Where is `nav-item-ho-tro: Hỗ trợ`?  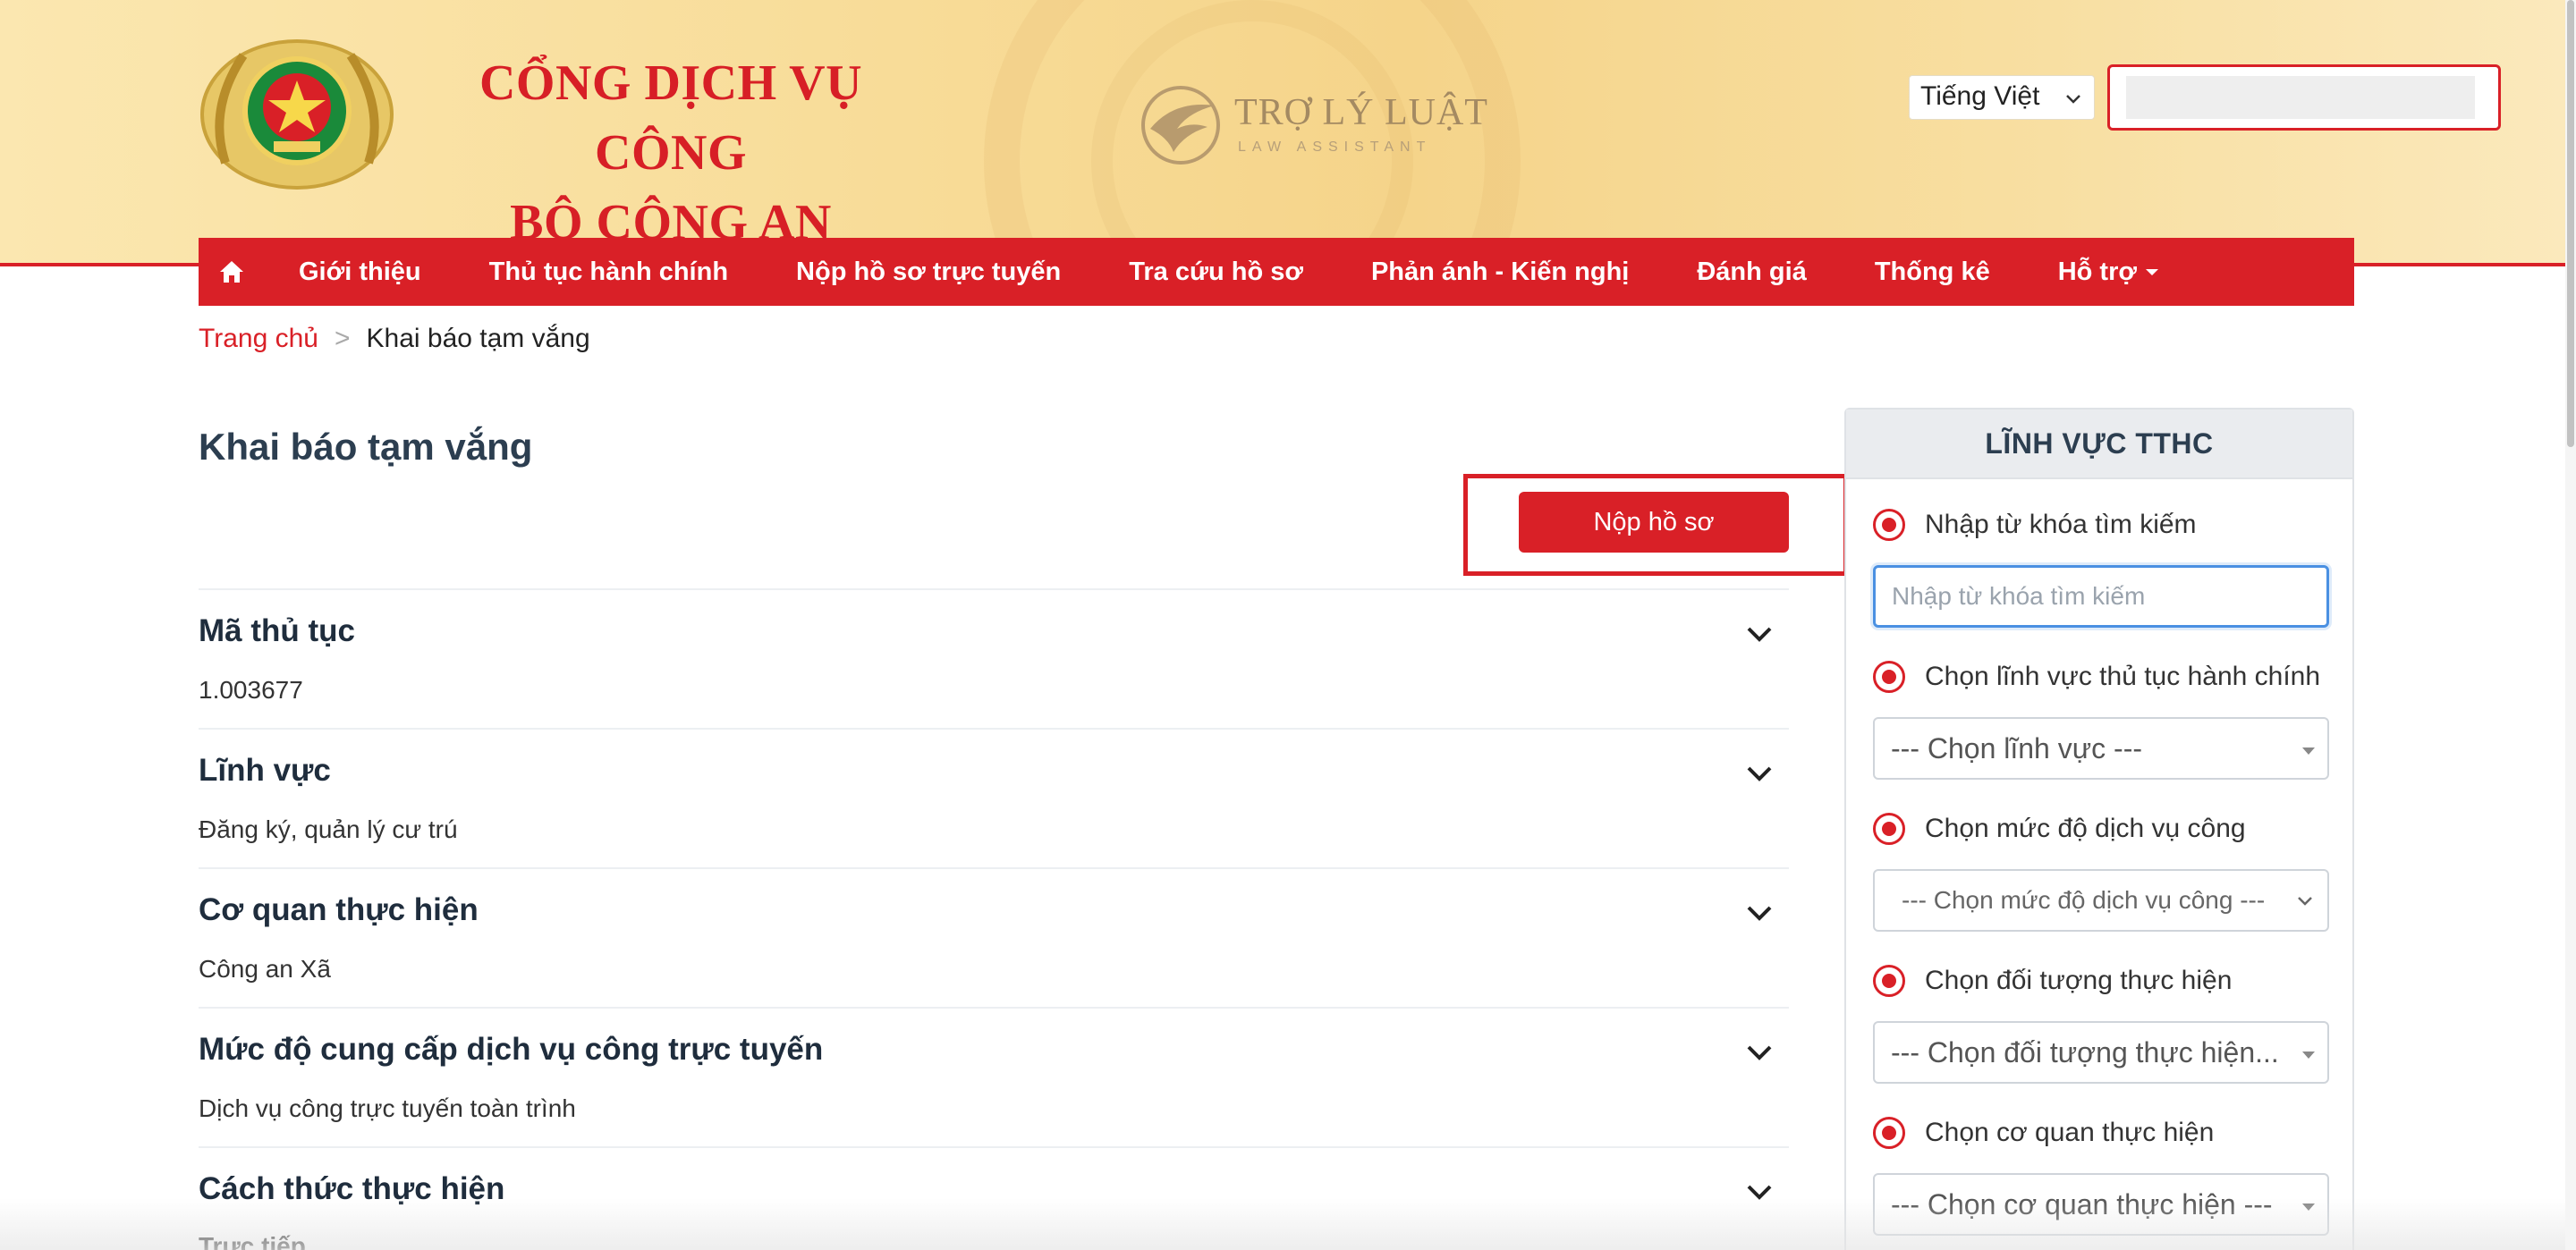
nav-item-ho-tro: Hỗ trợ is located at coordinates (2108, 272).